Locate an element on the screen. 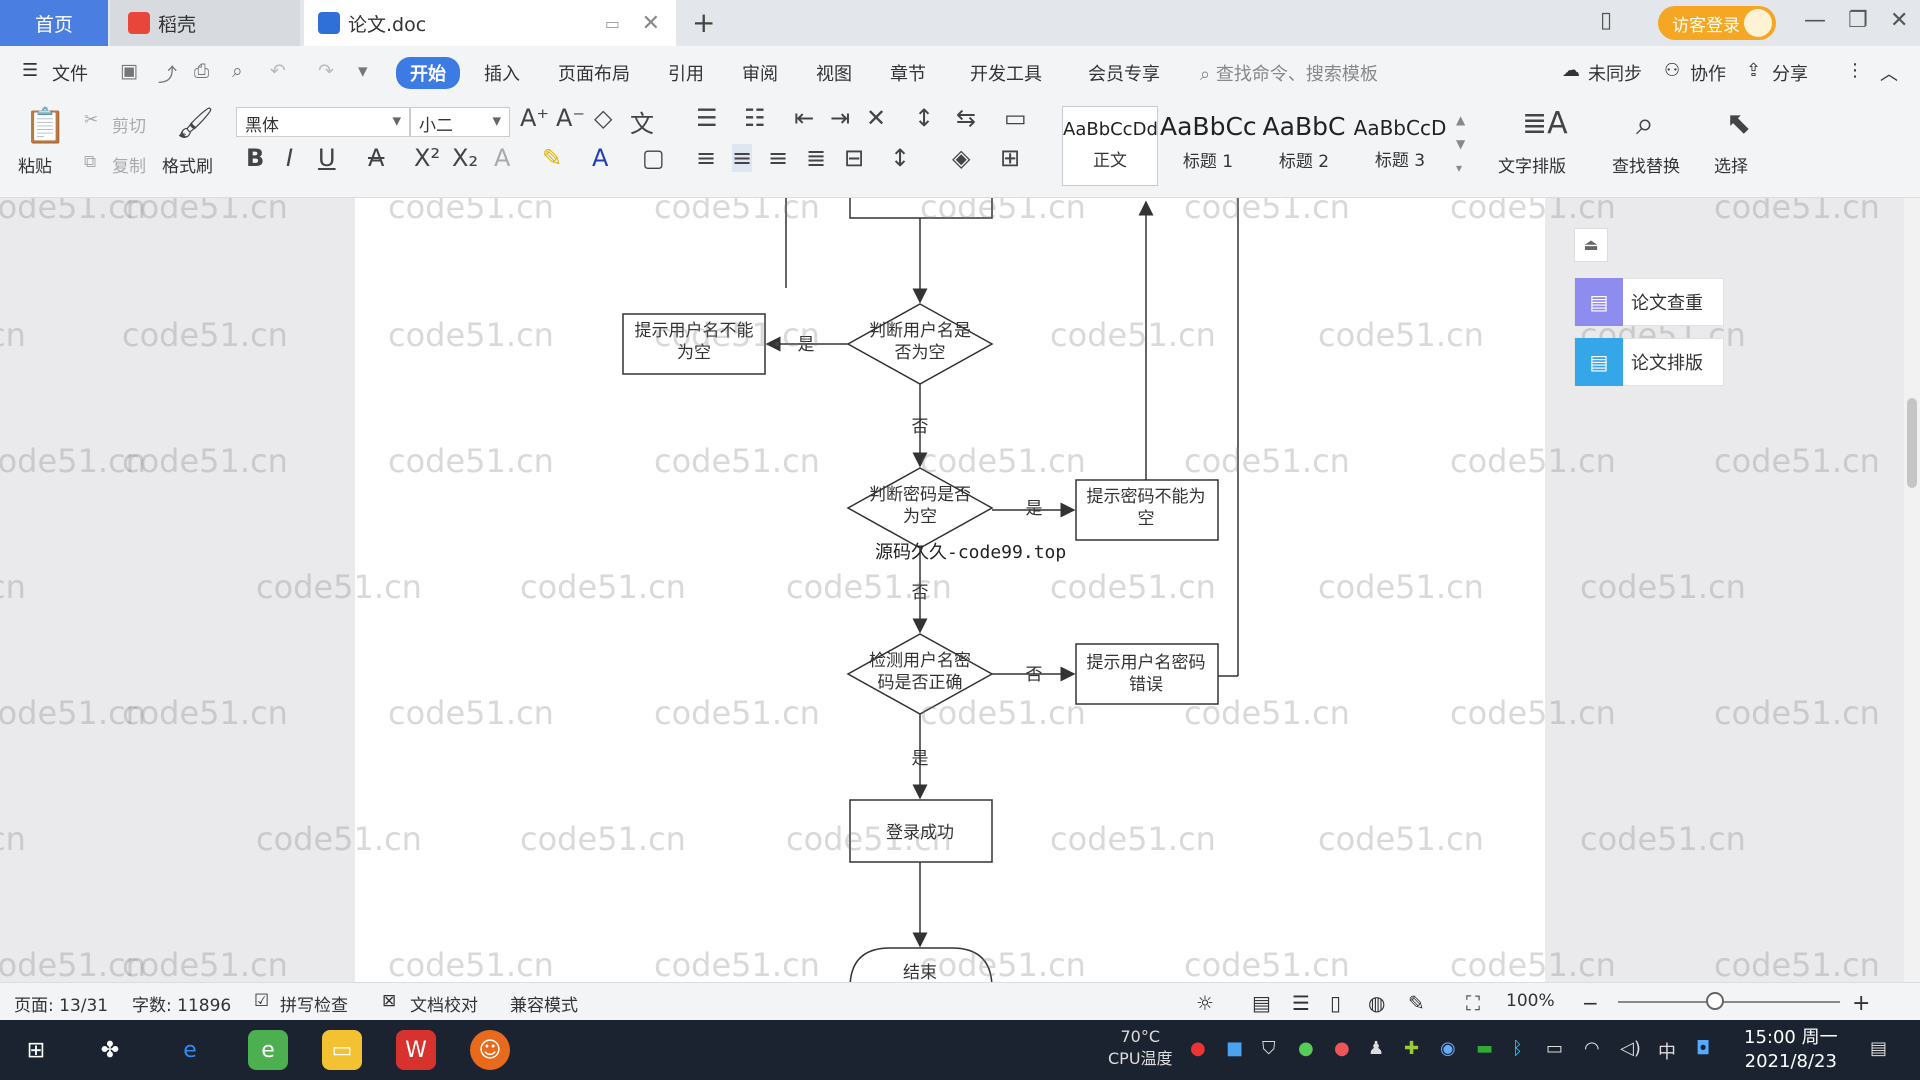 This screenshot has width=1920, height=1080. guest-login-button: 访客登录 is located at coordinates (1717, 23).